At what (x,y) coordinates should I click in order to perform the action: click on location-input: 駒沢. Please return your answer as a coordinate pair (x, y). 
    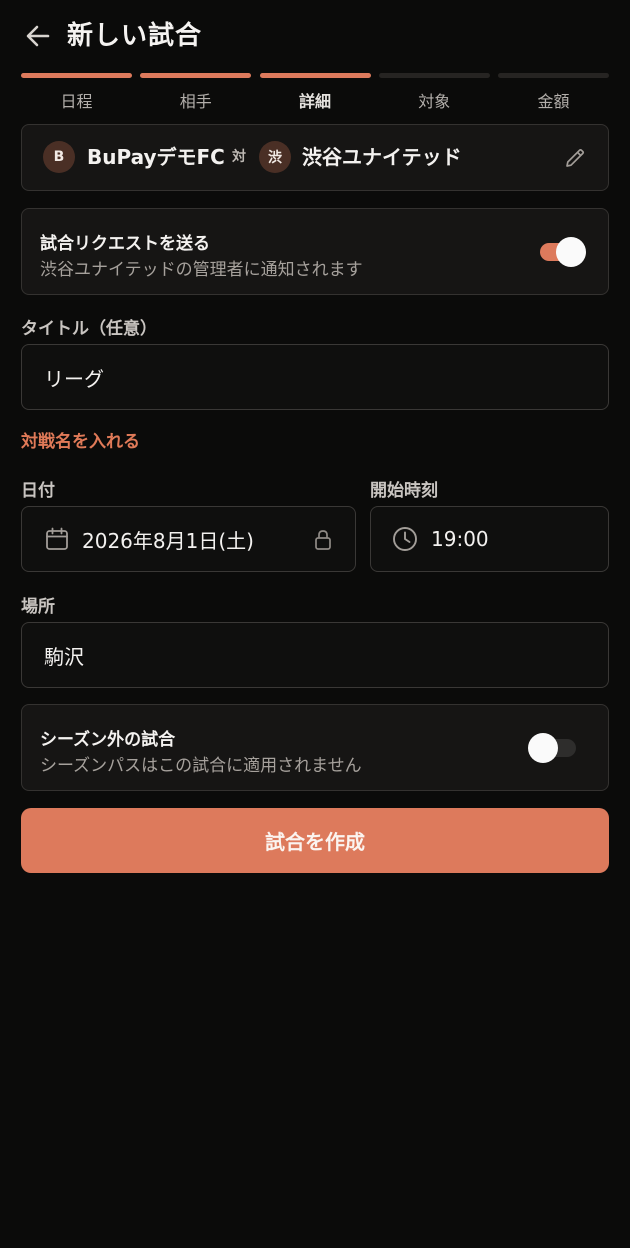
    Looking at the image, I should click on (315, 655).